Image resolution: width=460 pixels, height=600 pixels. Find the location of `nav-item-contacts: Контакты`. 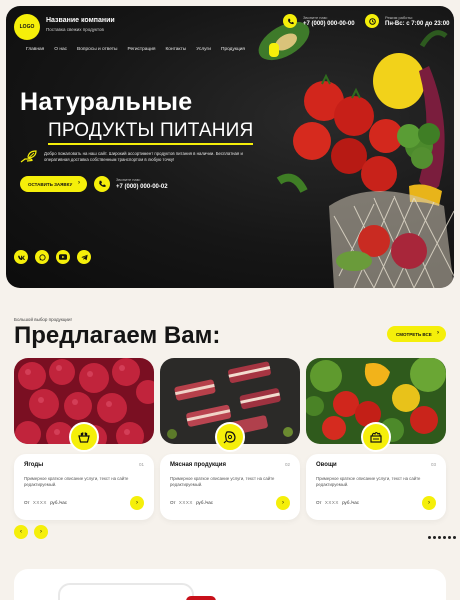

nav-item-contacts: Контакты is located at coordinates (176, 49).